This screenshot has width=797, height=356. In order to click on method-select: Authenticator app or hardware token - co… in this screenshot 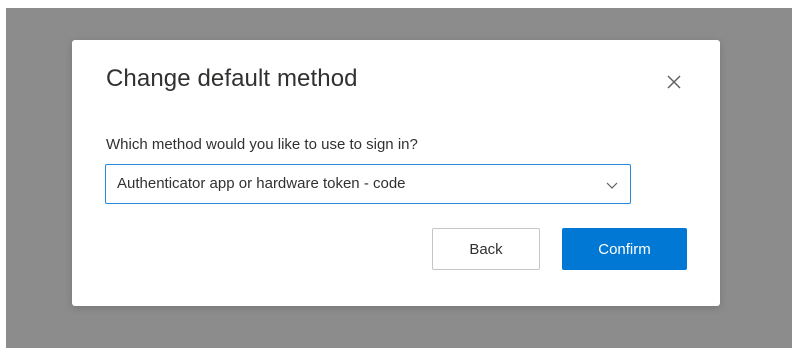, I will do `click(368, 184)`.